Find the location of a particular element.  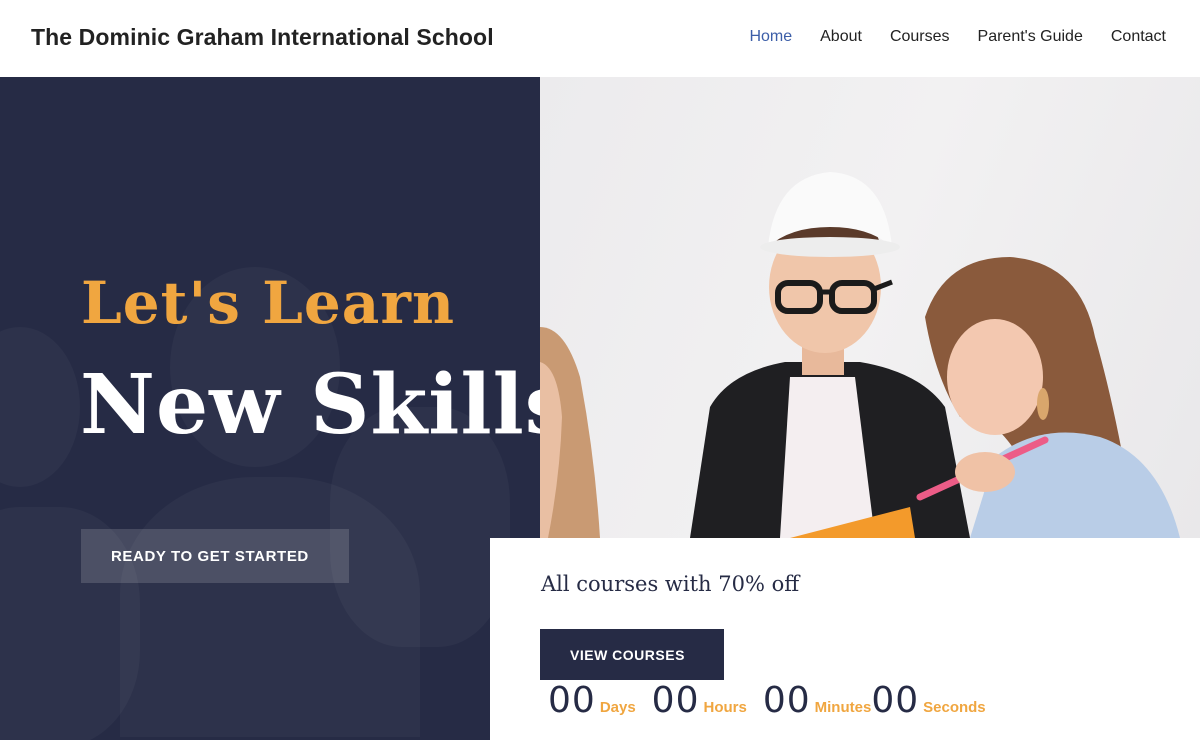

countdown-hours: 00 Hours is located at coordinates (699, 700).